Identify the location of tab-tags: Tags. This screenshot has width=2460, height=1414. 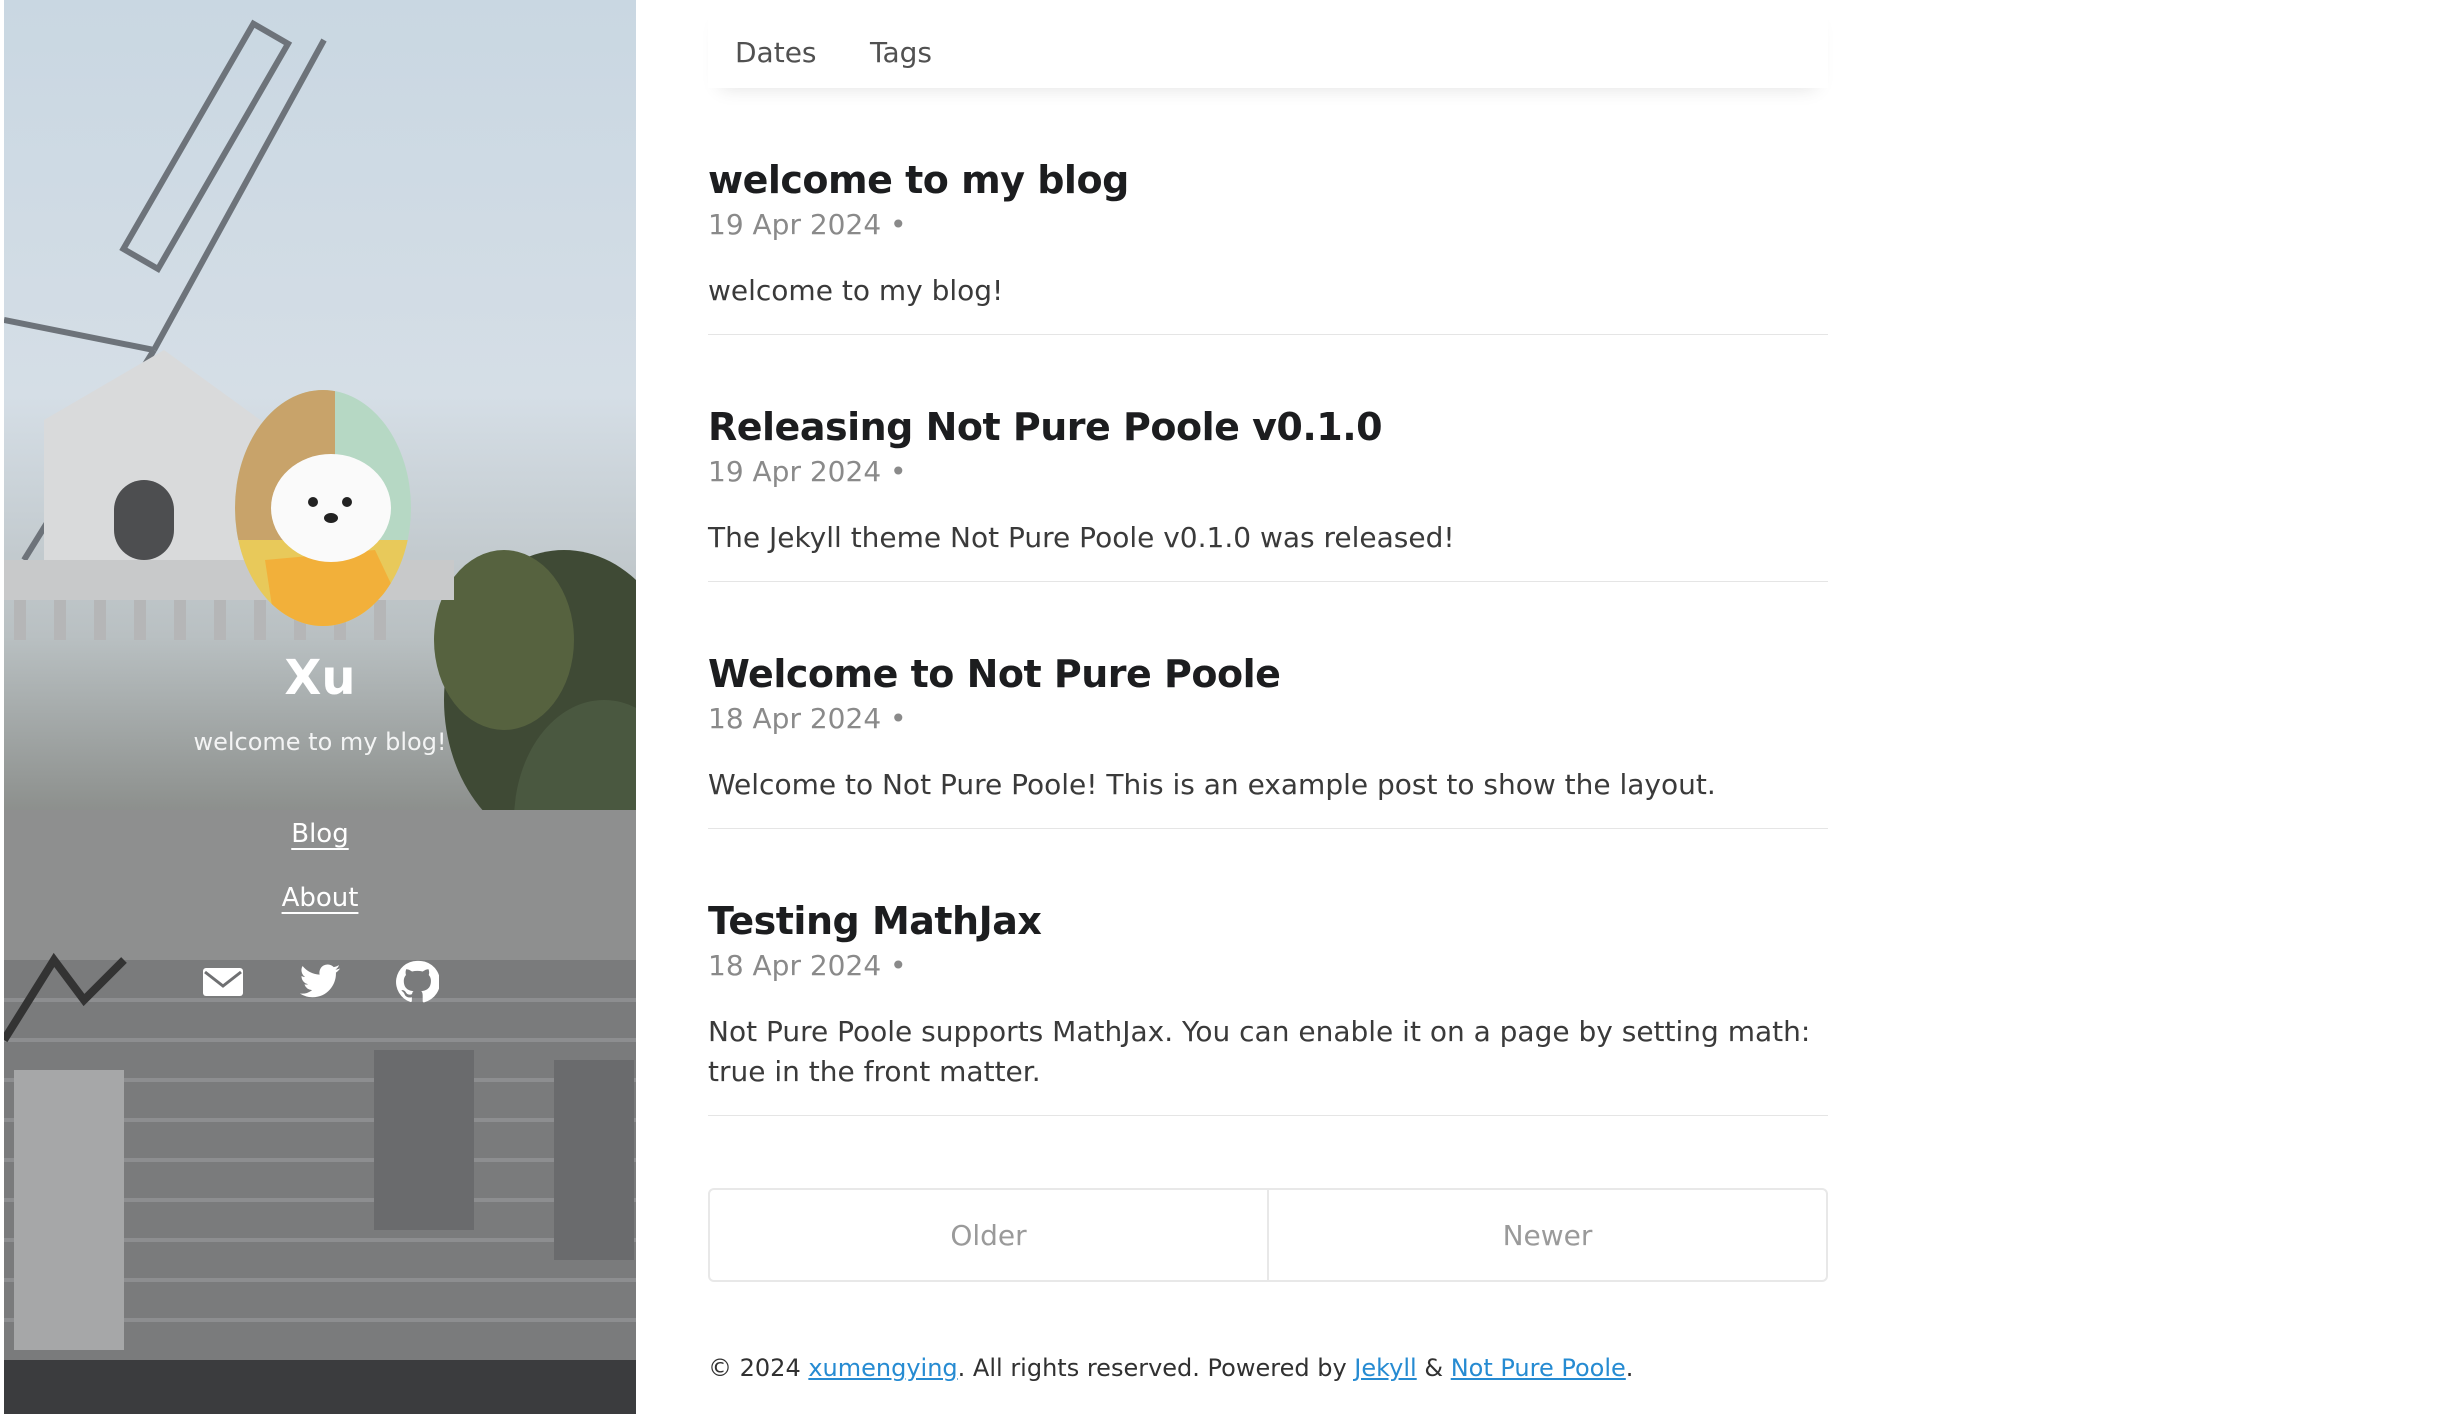
(901, 52).